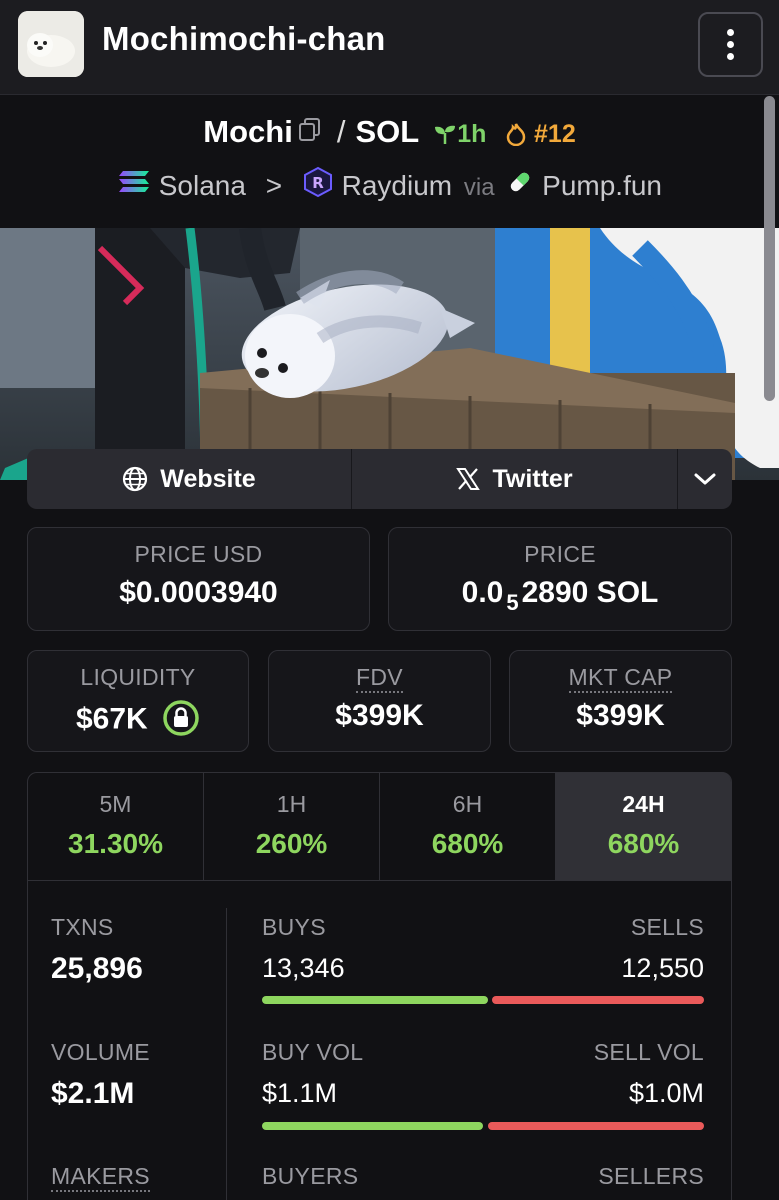  I want to click on timeframe-label: 24H, so click(643, 804).